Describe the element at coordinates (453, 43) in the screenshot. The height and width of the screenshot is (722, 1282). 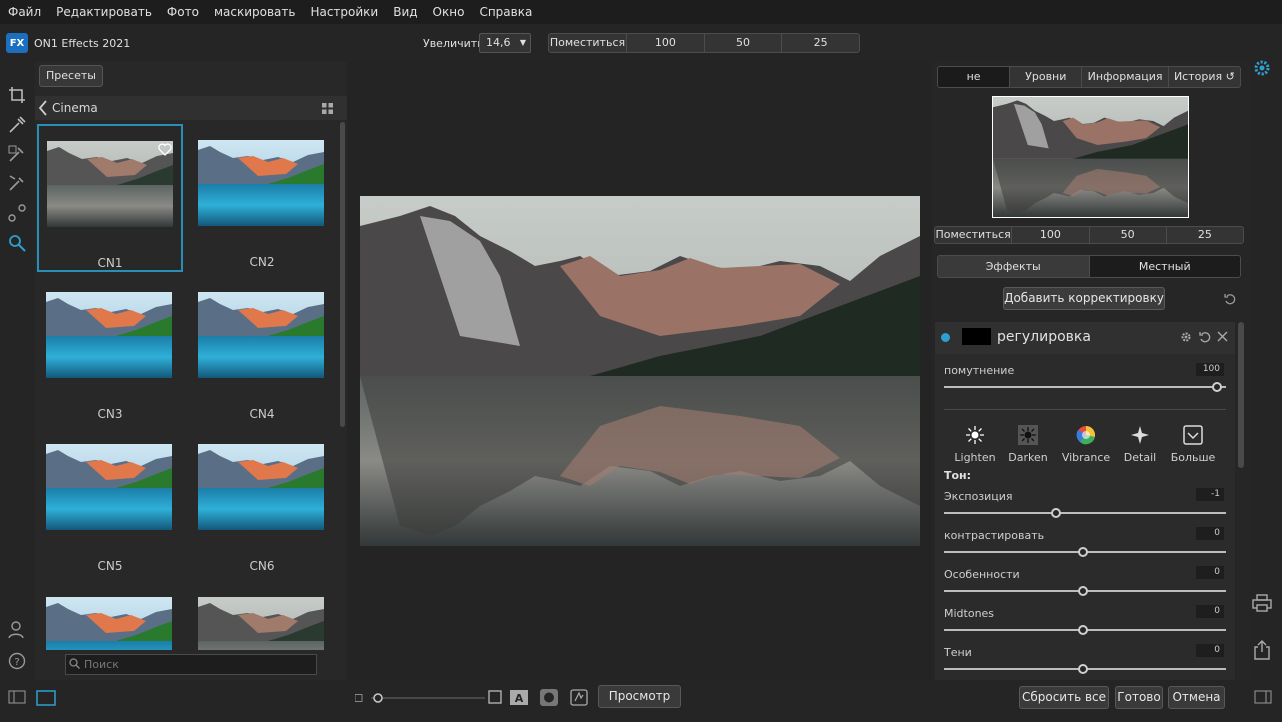
I see `zoom-label: Увеличить` at that location.